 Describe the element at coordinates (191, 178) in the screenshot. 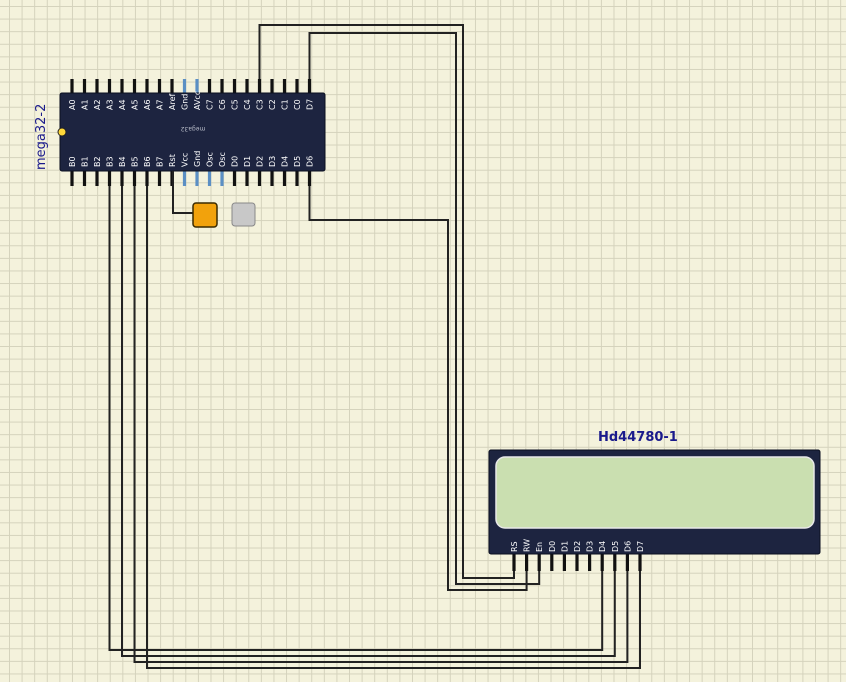

I see `mcu-bottom-pins` at that location.